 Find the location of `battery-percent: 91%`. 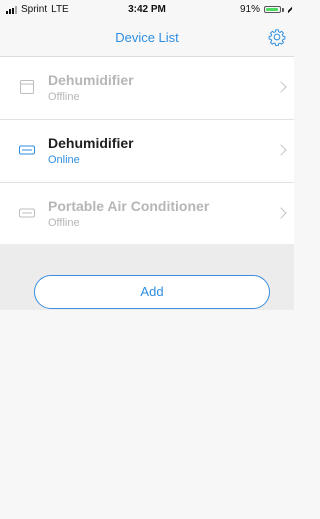

battery-percent: 91% is located at coordinates (249, 9).